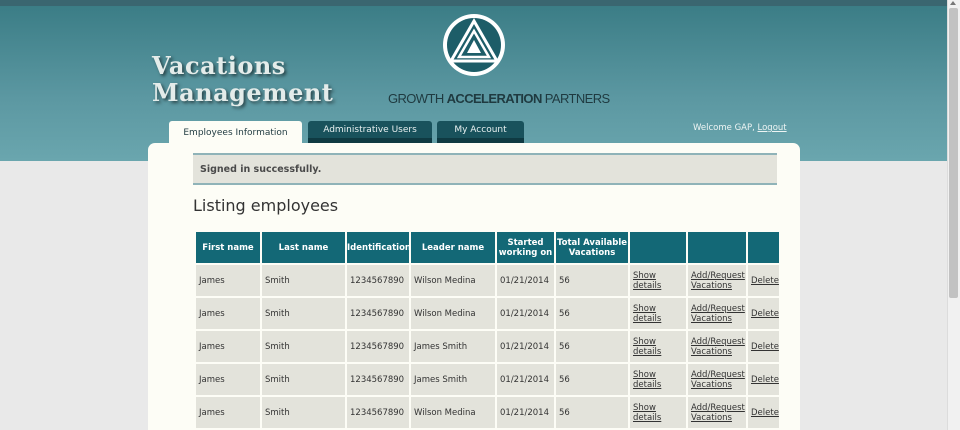  Describe the element at coordinates (724, 128) in the screenshot. I see `welcome-text: Welcome GAP,` at that location.